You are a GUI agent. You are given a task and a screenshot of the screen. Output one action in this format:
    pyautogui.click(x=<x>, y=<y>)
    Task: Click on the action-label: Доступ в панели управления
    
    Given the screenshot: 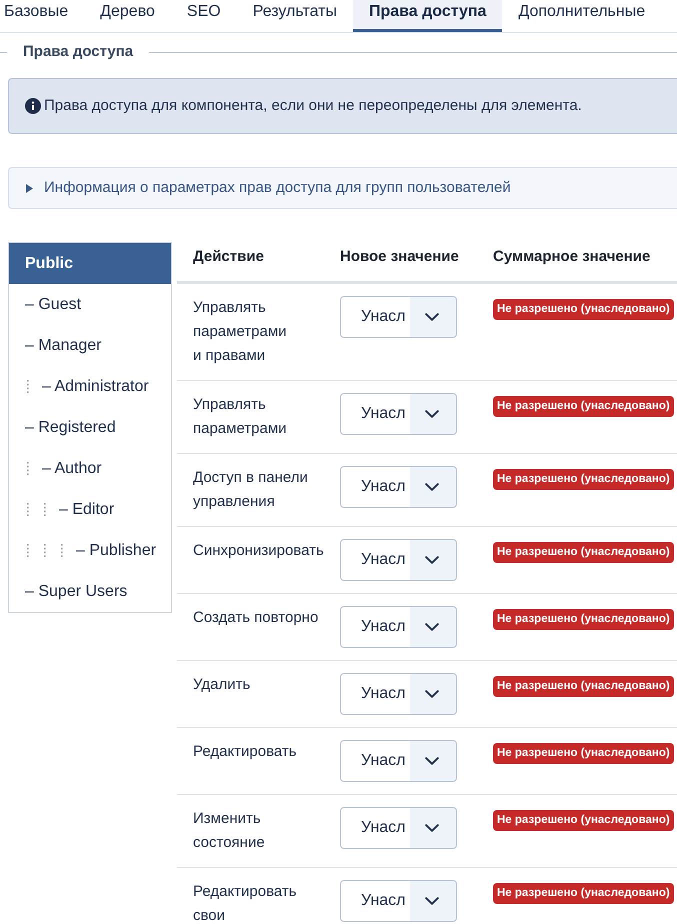 What is the action you would take?
    pyautogui.click(x=251, y=490)
    